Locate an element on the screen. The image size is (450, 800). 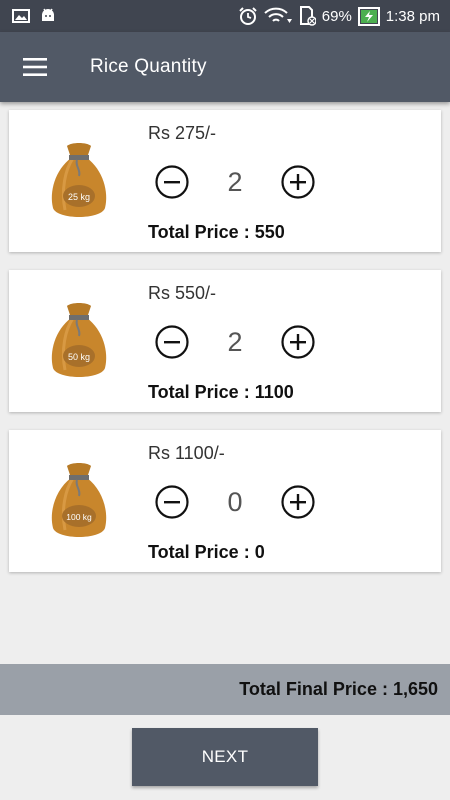
wifi-icon is located at coordinates (278, 16).